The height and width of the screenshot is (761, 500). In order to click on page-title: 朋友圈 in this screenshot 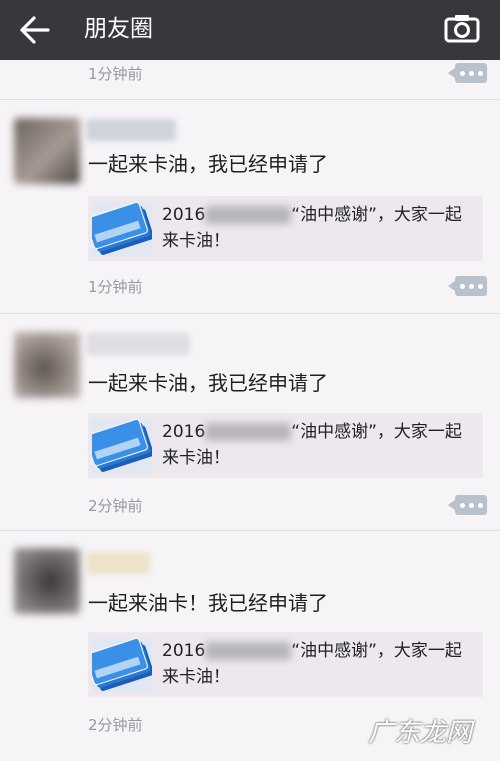, I will do `click(118, 29)`.